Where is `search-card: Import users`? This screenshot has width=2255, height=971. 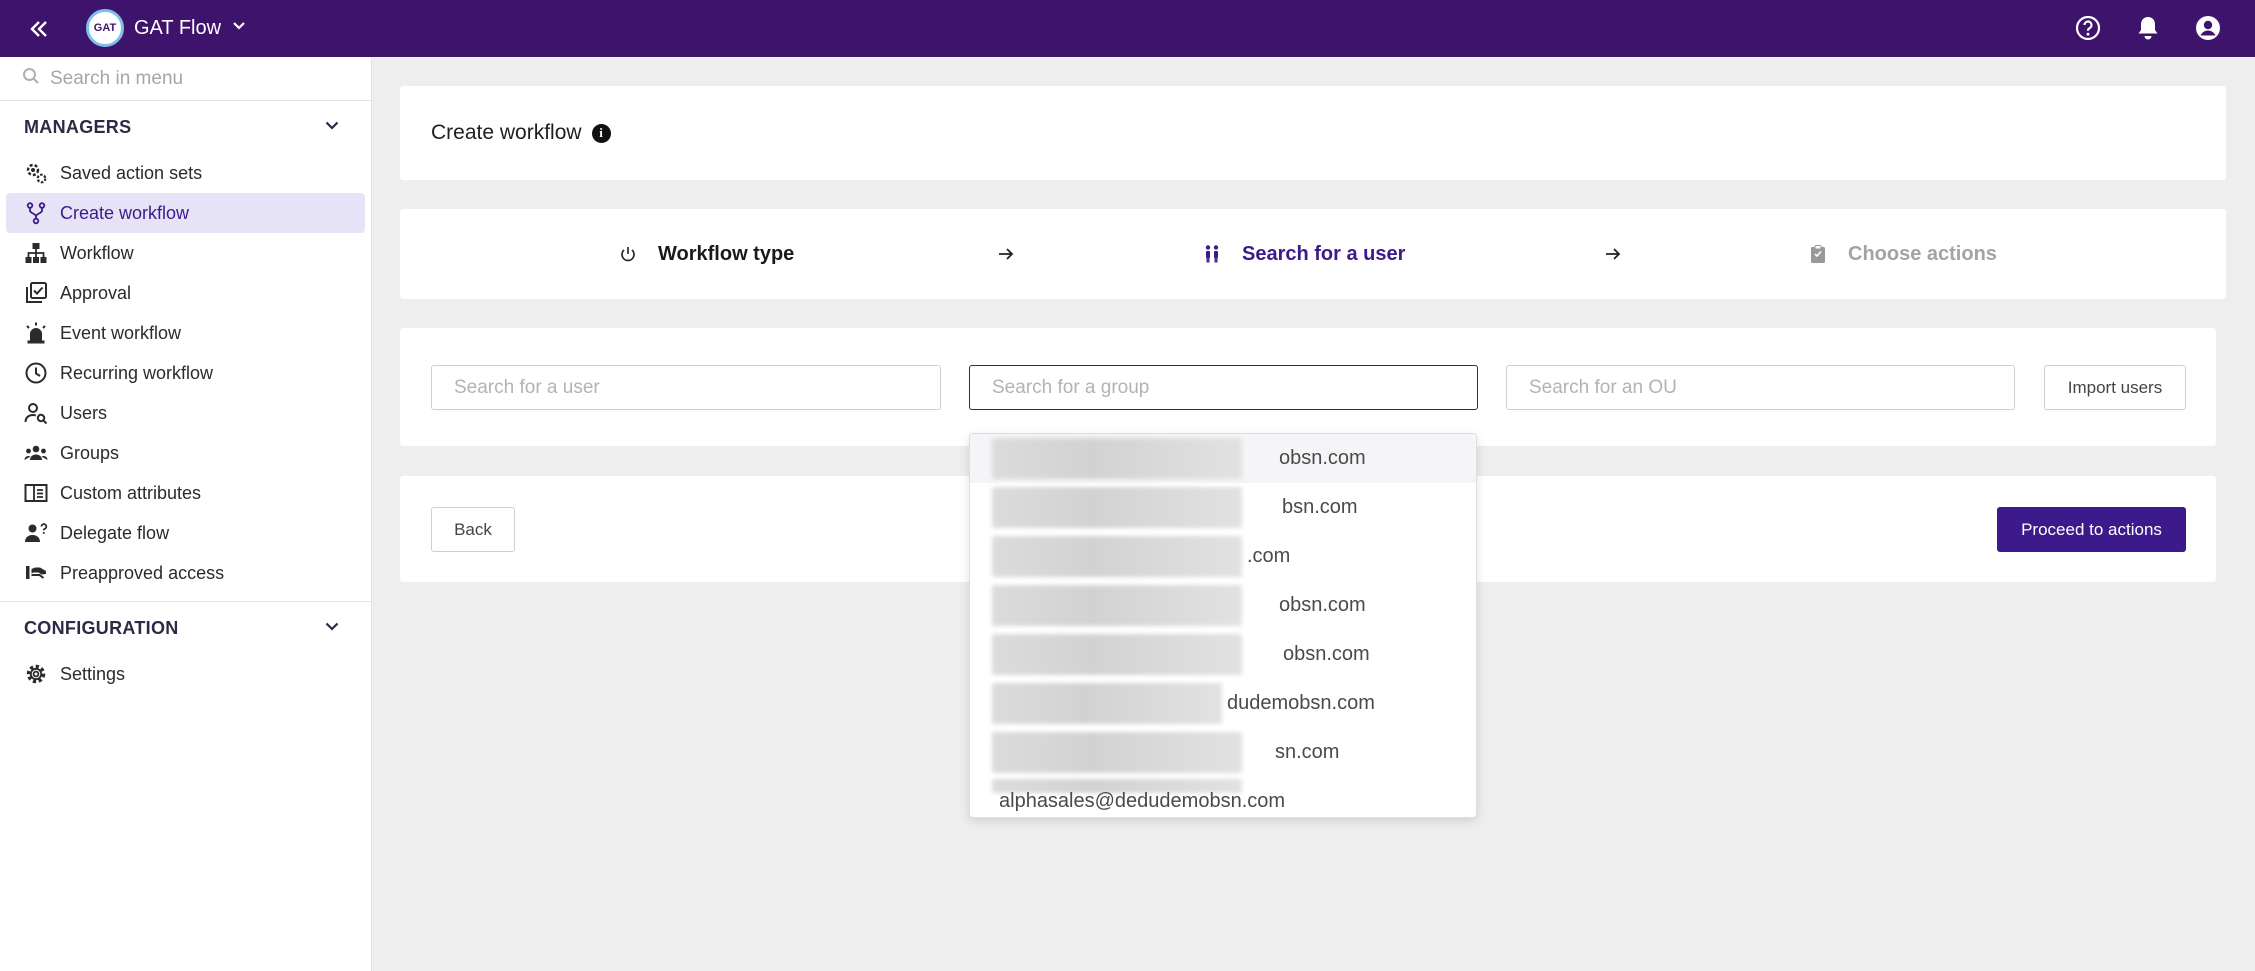
search-card: Import users is located at coordinates (1308, 387).